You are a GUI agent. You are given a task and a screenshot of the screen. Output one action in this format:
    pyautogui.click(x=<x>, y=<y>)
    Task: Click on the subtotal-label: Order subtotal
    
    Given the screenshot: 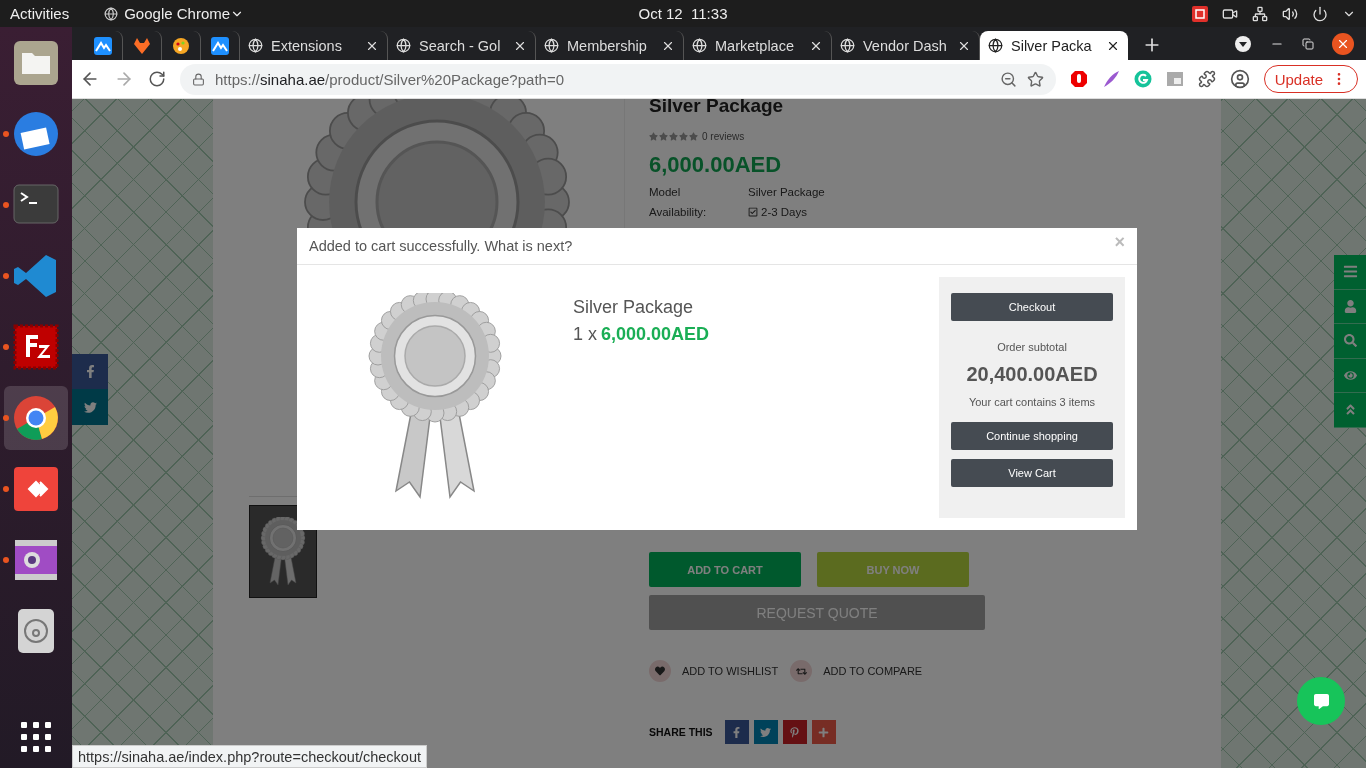 What is the action you would take?
    pyautogui.click(x=1032, y=347)
    